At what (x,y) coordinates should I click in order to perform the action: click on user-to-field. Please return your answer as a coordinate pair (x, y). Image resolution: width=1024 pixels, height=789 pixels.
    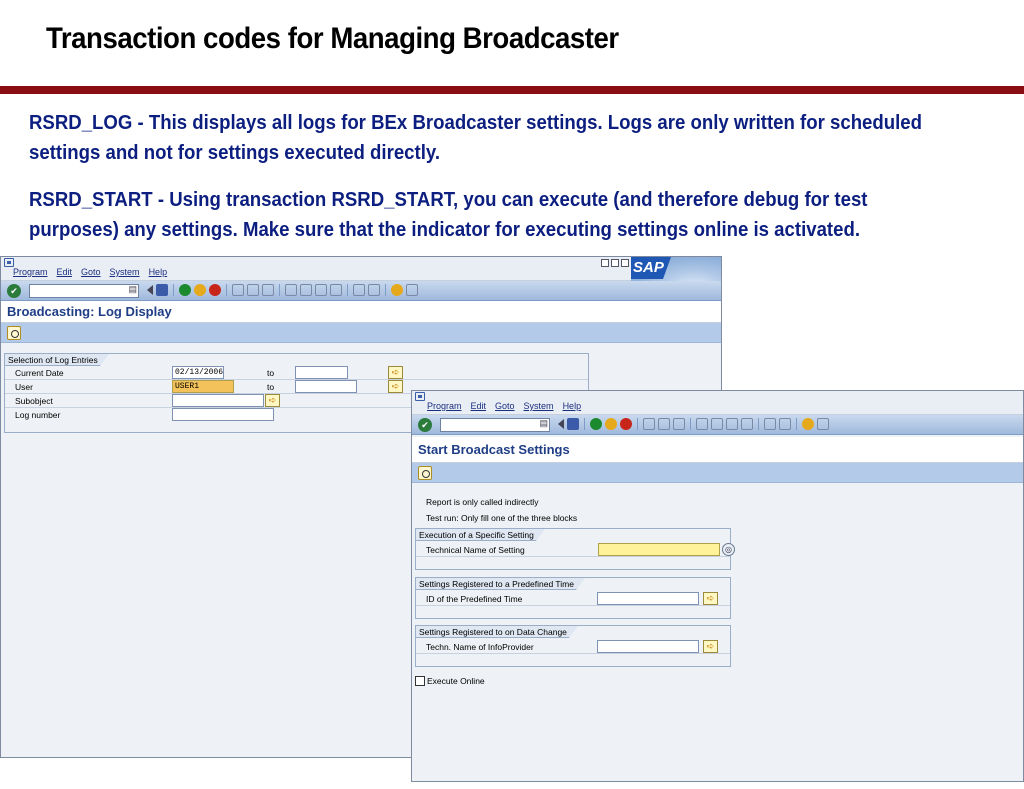
    Looking at the image, I should click on (326, 386).